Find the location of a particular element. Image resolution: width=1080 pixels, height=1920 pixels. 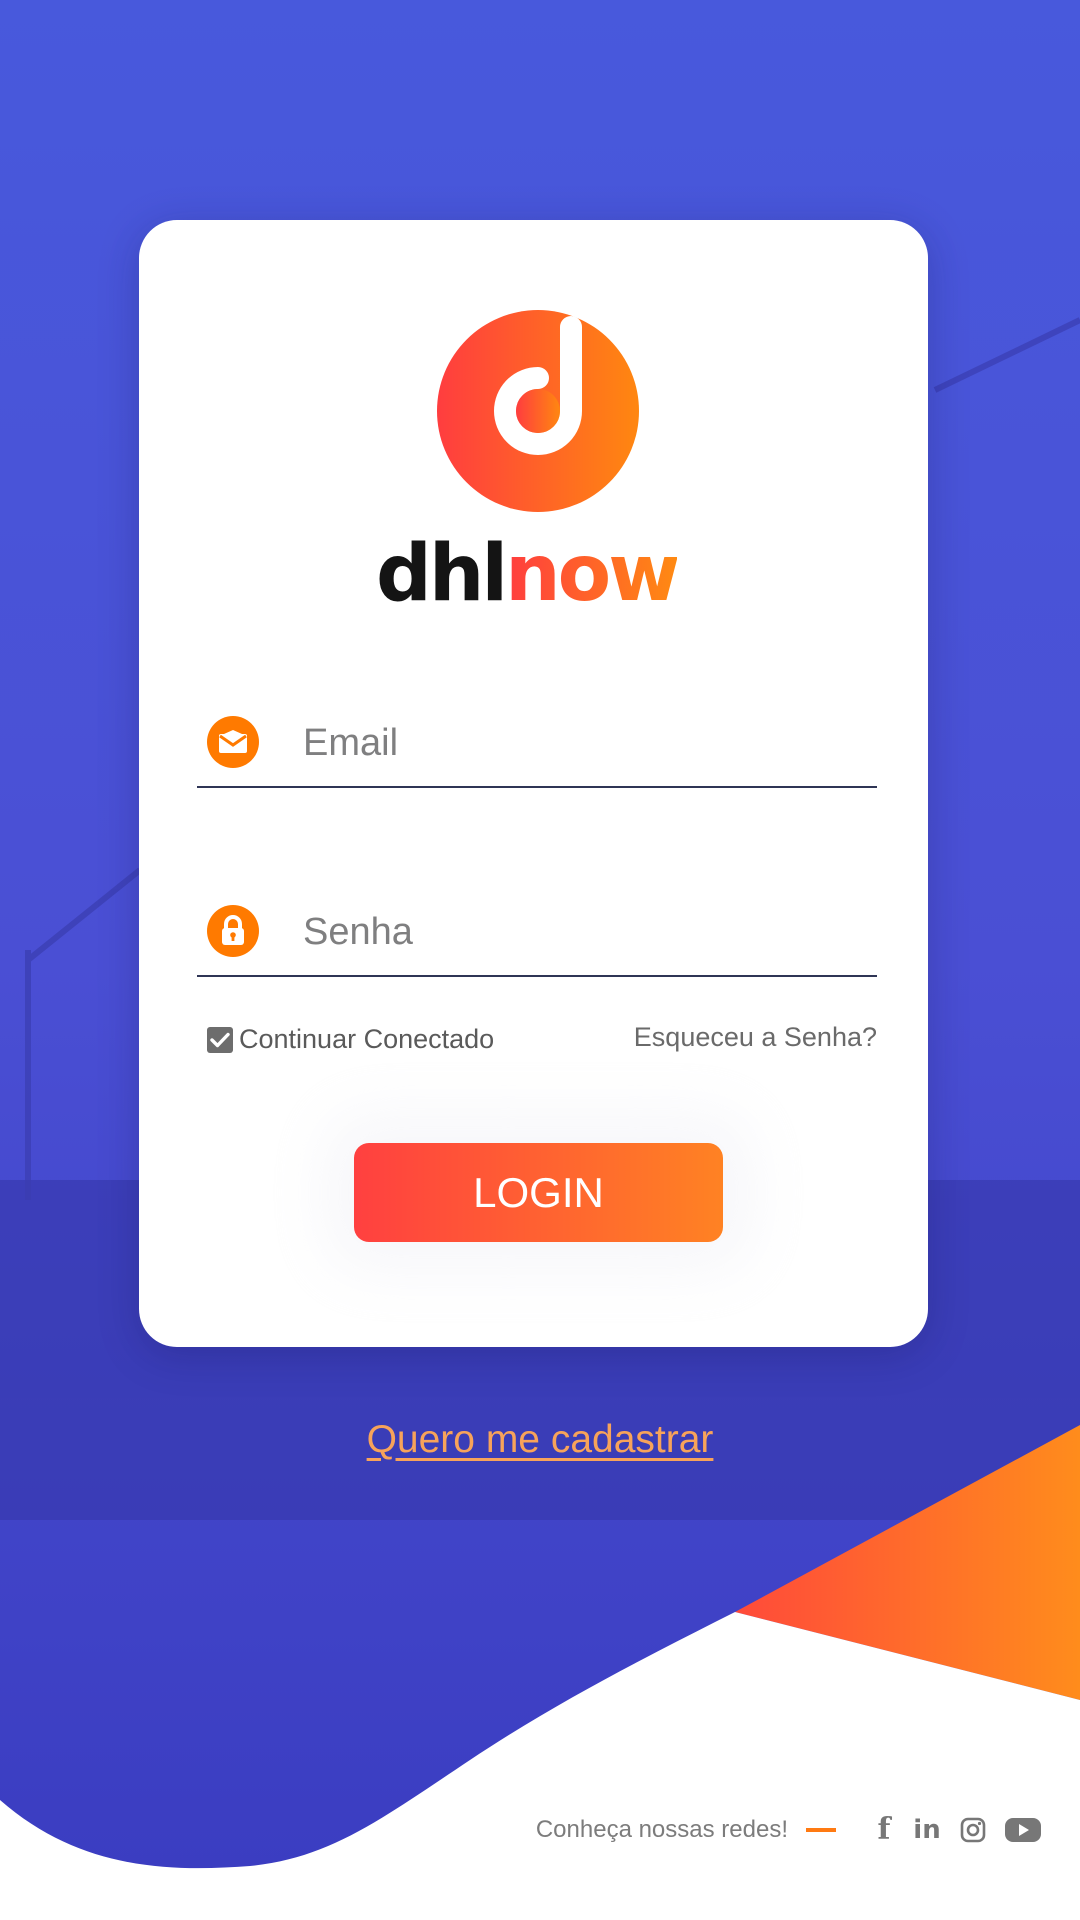

forgot-password-link: Esqueceu a Senha? is located at coordinates (755, 1037).